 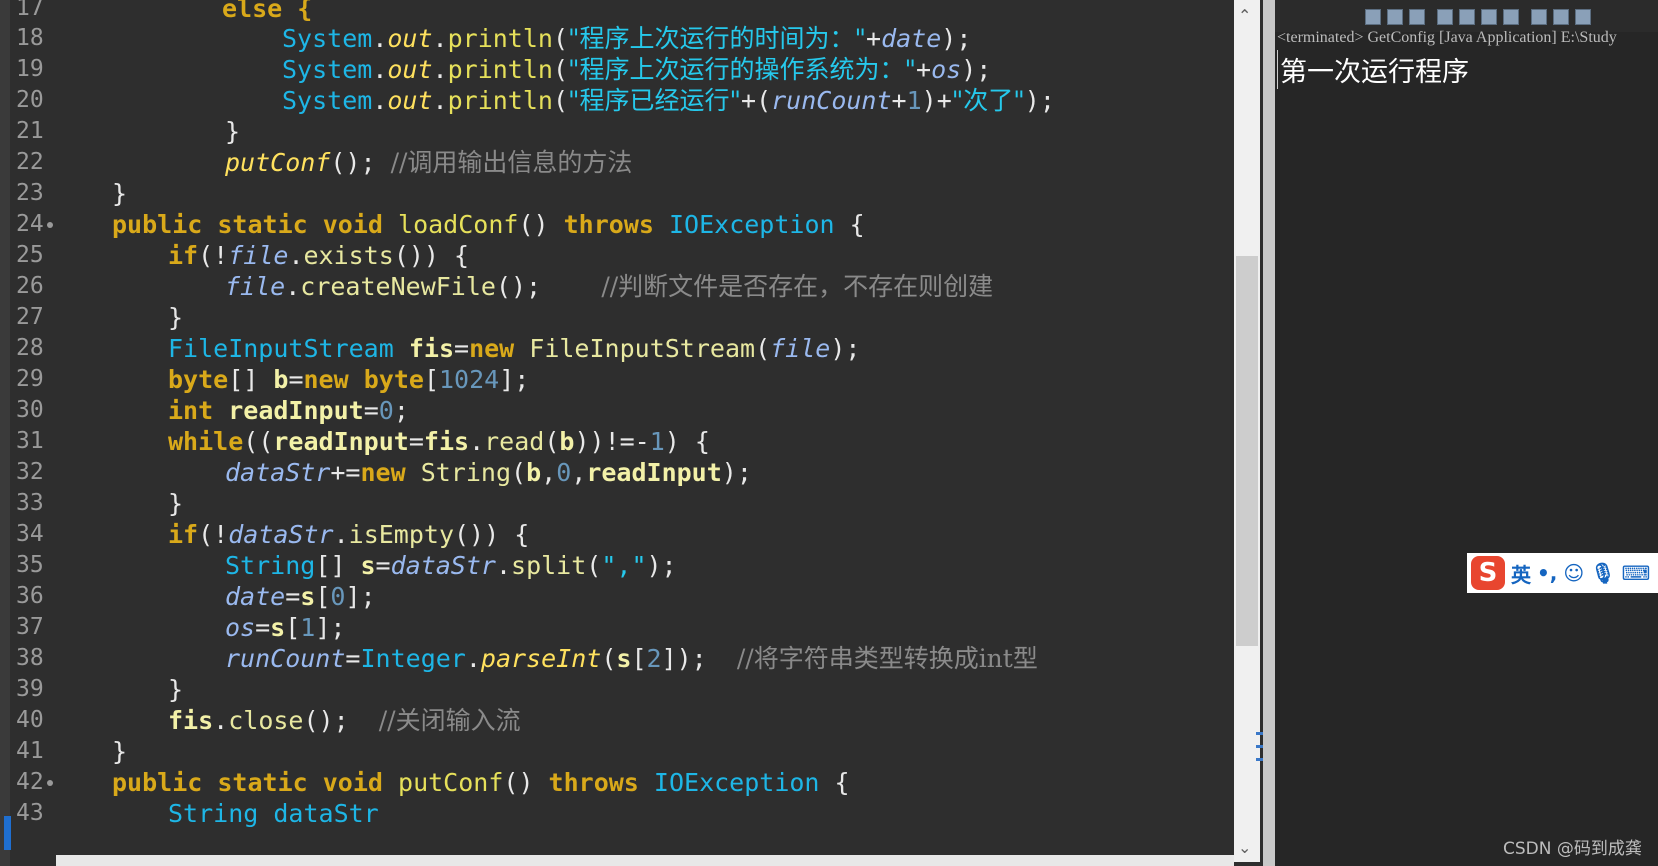 I want to click on code-line-19: System.out.println("程序上次运行的操作系统为："+os);, so click(x=637, y=69).